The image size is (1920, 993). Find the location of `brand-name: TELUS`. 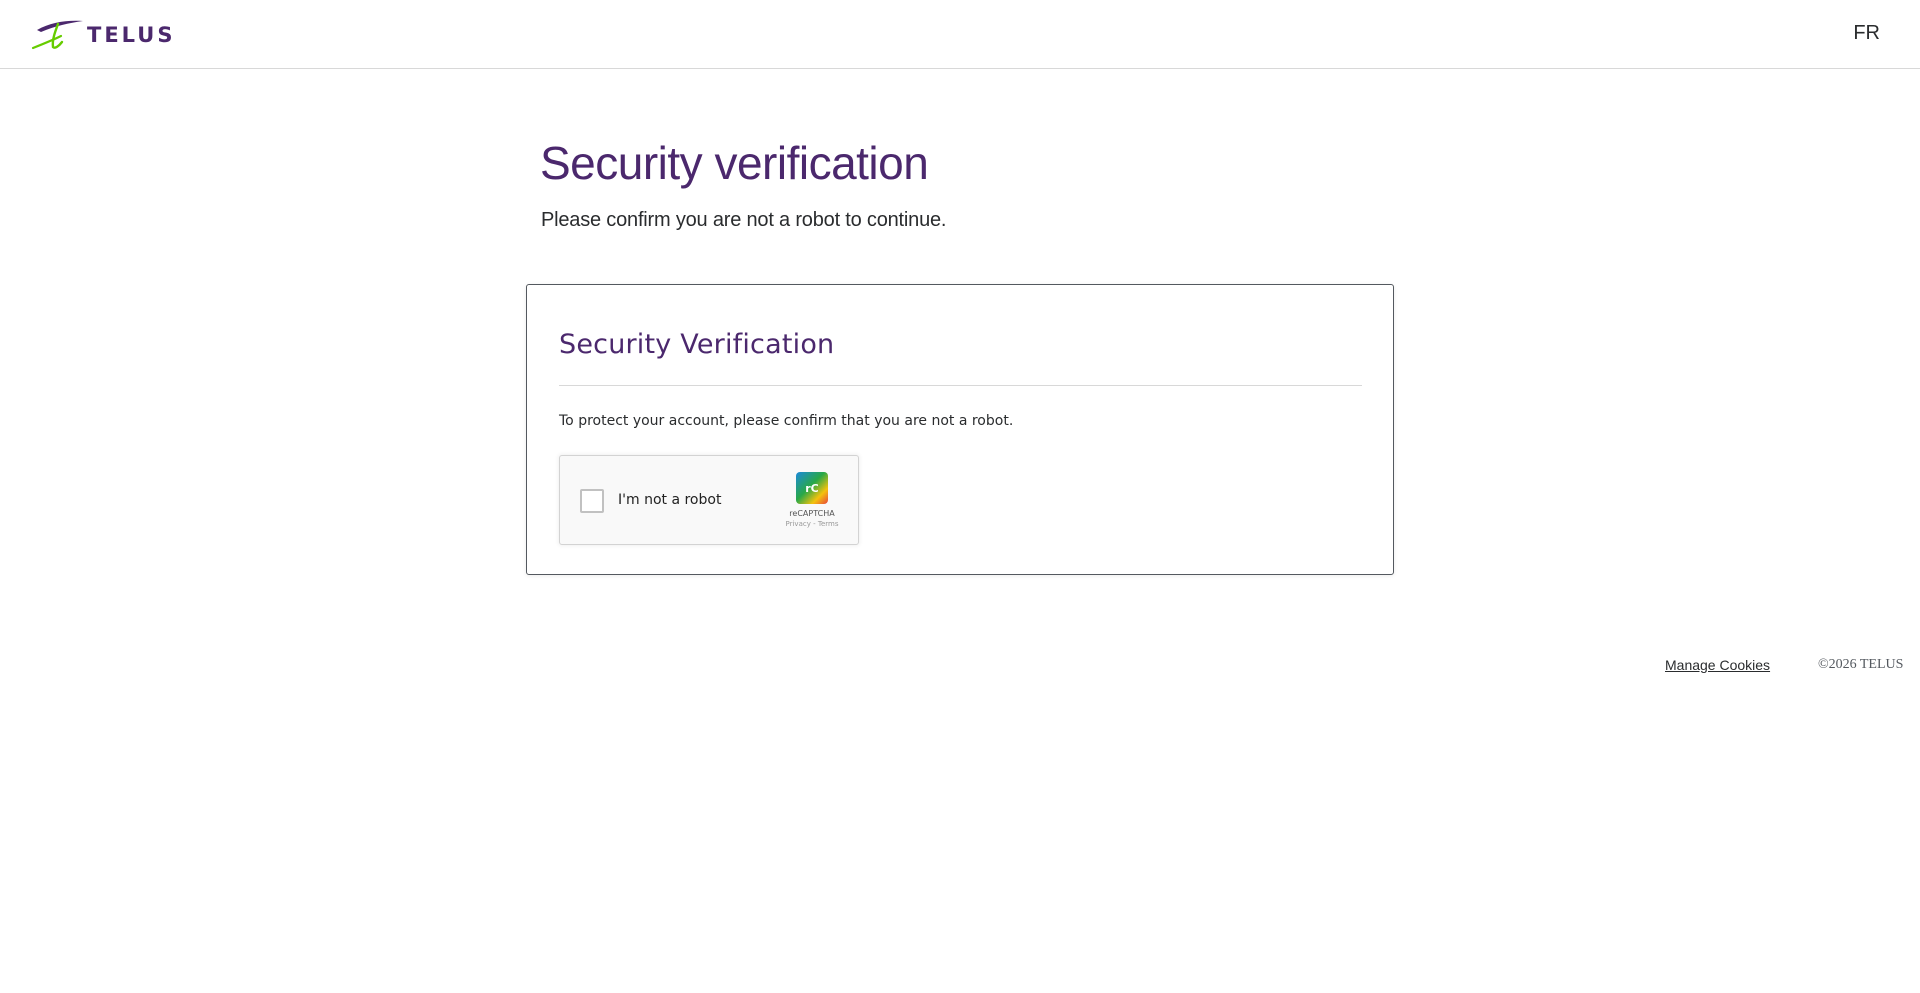

brand-name: TELUS is located at coordinates (131, 35).